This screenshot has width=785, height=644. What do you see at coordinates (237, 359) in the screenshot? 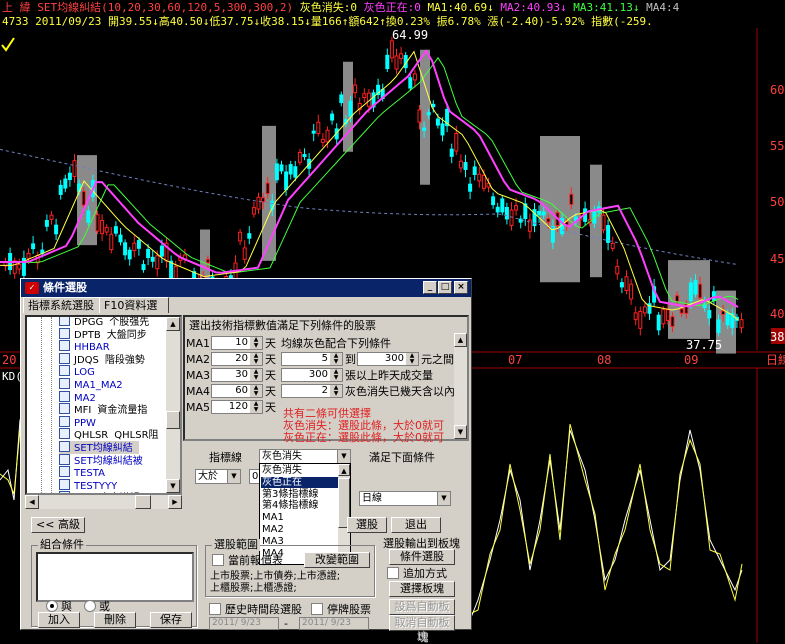
I see `ma2-spinner: 20 ▲ ▼` at bounding box center [237, 359].